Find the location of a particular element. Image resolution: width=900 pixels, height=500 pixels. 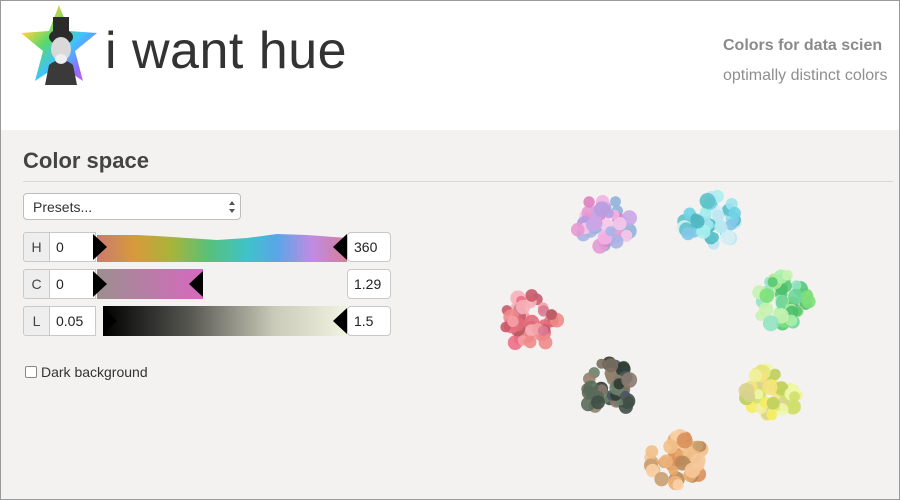

lightness-slider-track is located at coordinates (225, 321).